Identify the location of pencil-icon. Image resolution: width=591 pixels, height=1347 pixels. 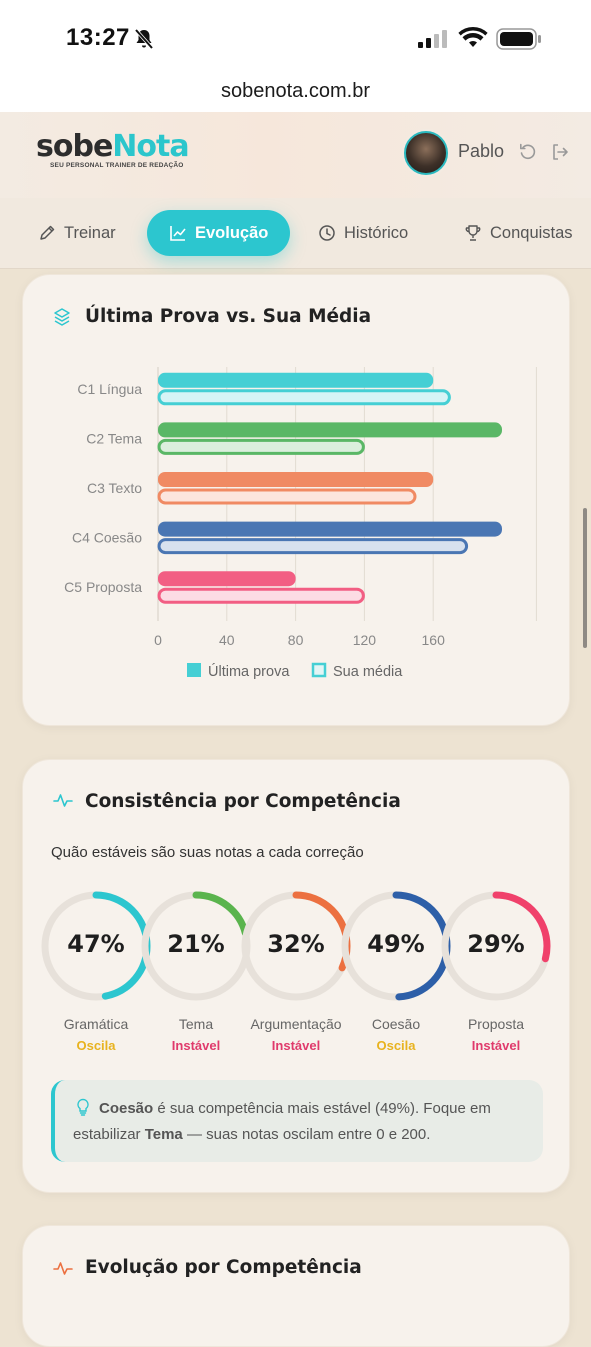
(47, 232).